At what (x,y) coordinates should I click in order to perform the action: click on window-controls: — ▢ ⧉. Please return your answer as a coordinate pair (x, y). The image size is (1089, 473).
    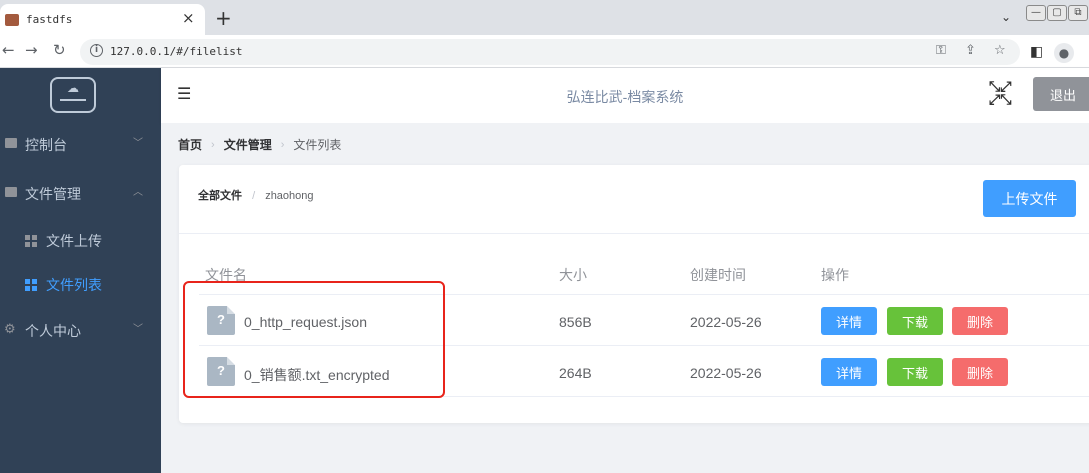
    Looking at the image, I should click on (1057, 13).